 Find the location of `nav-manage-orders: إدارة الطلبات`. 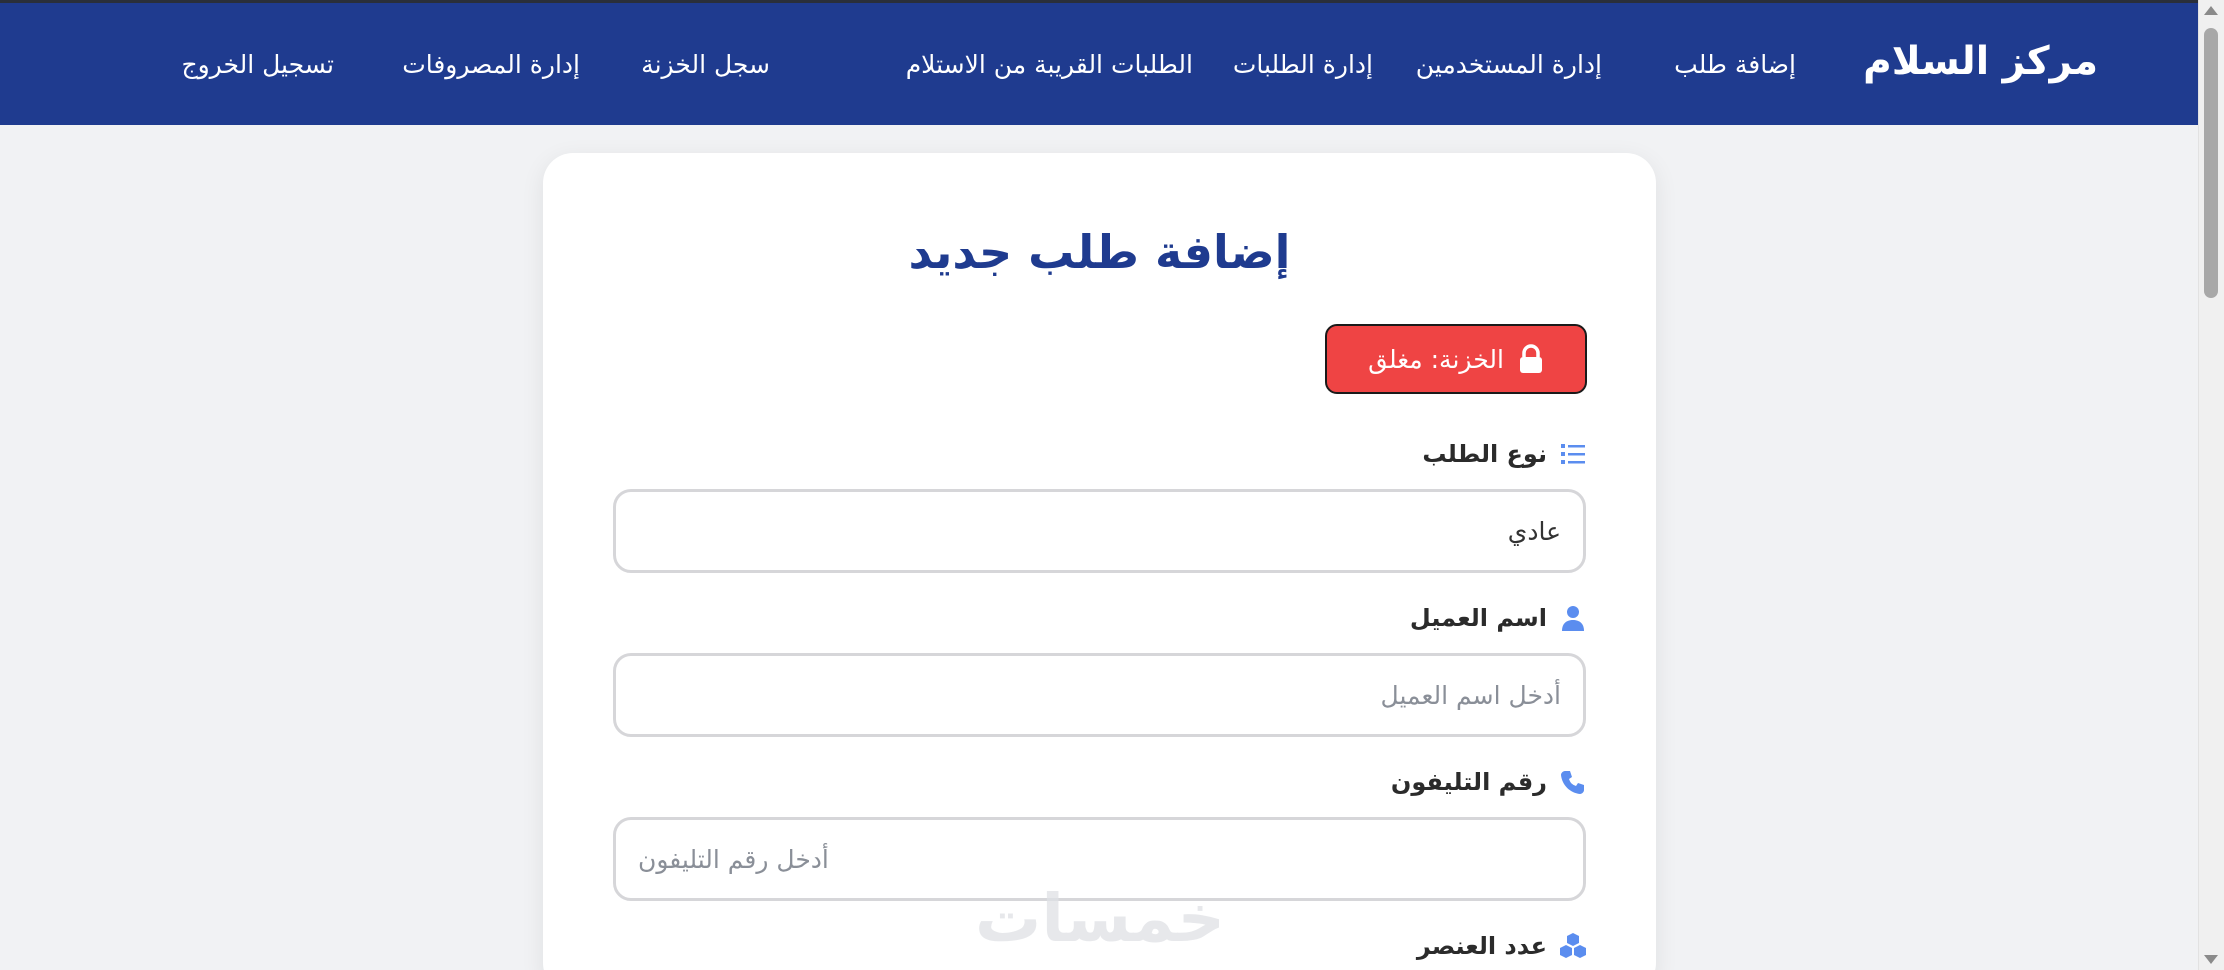

nav-manage-orders: إدارة الطلبات is located at coordinates (1303, 64).